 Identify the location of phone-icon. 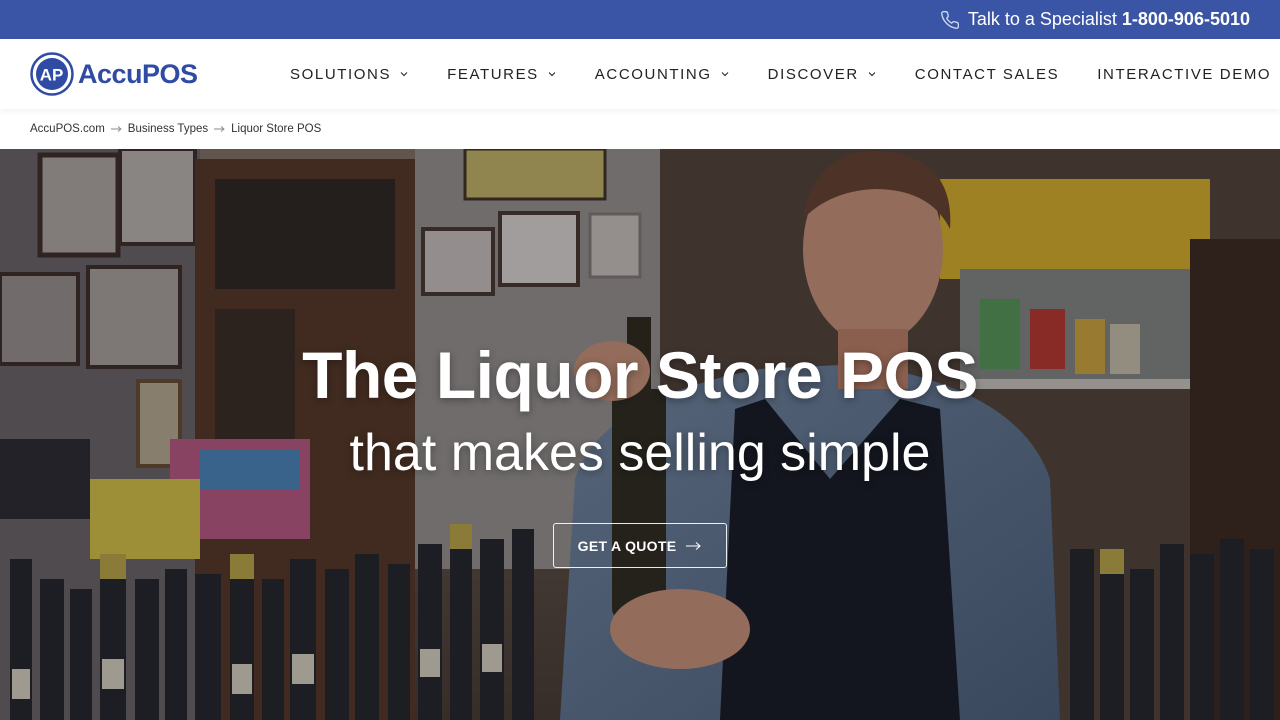
(950, 20).